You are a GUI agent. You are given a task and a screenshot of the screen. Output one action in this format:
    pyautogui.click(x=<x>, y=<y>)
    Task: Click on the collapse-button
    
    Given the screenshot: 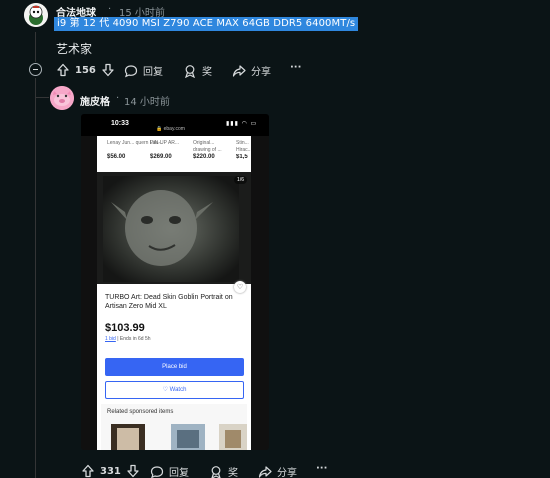 What is the action you would take?
    pyautogui.click(x=35, y=69)
    